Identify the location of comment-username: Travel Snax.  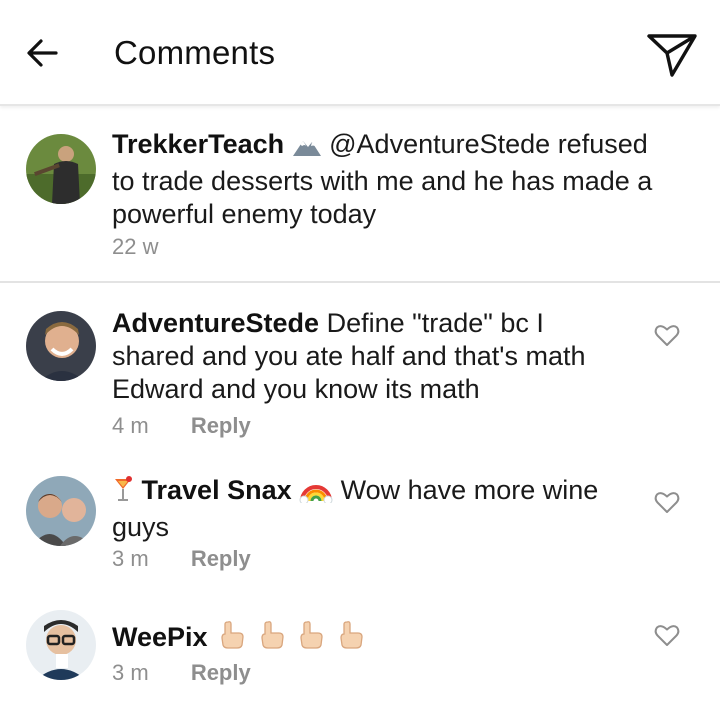
(217, 490).